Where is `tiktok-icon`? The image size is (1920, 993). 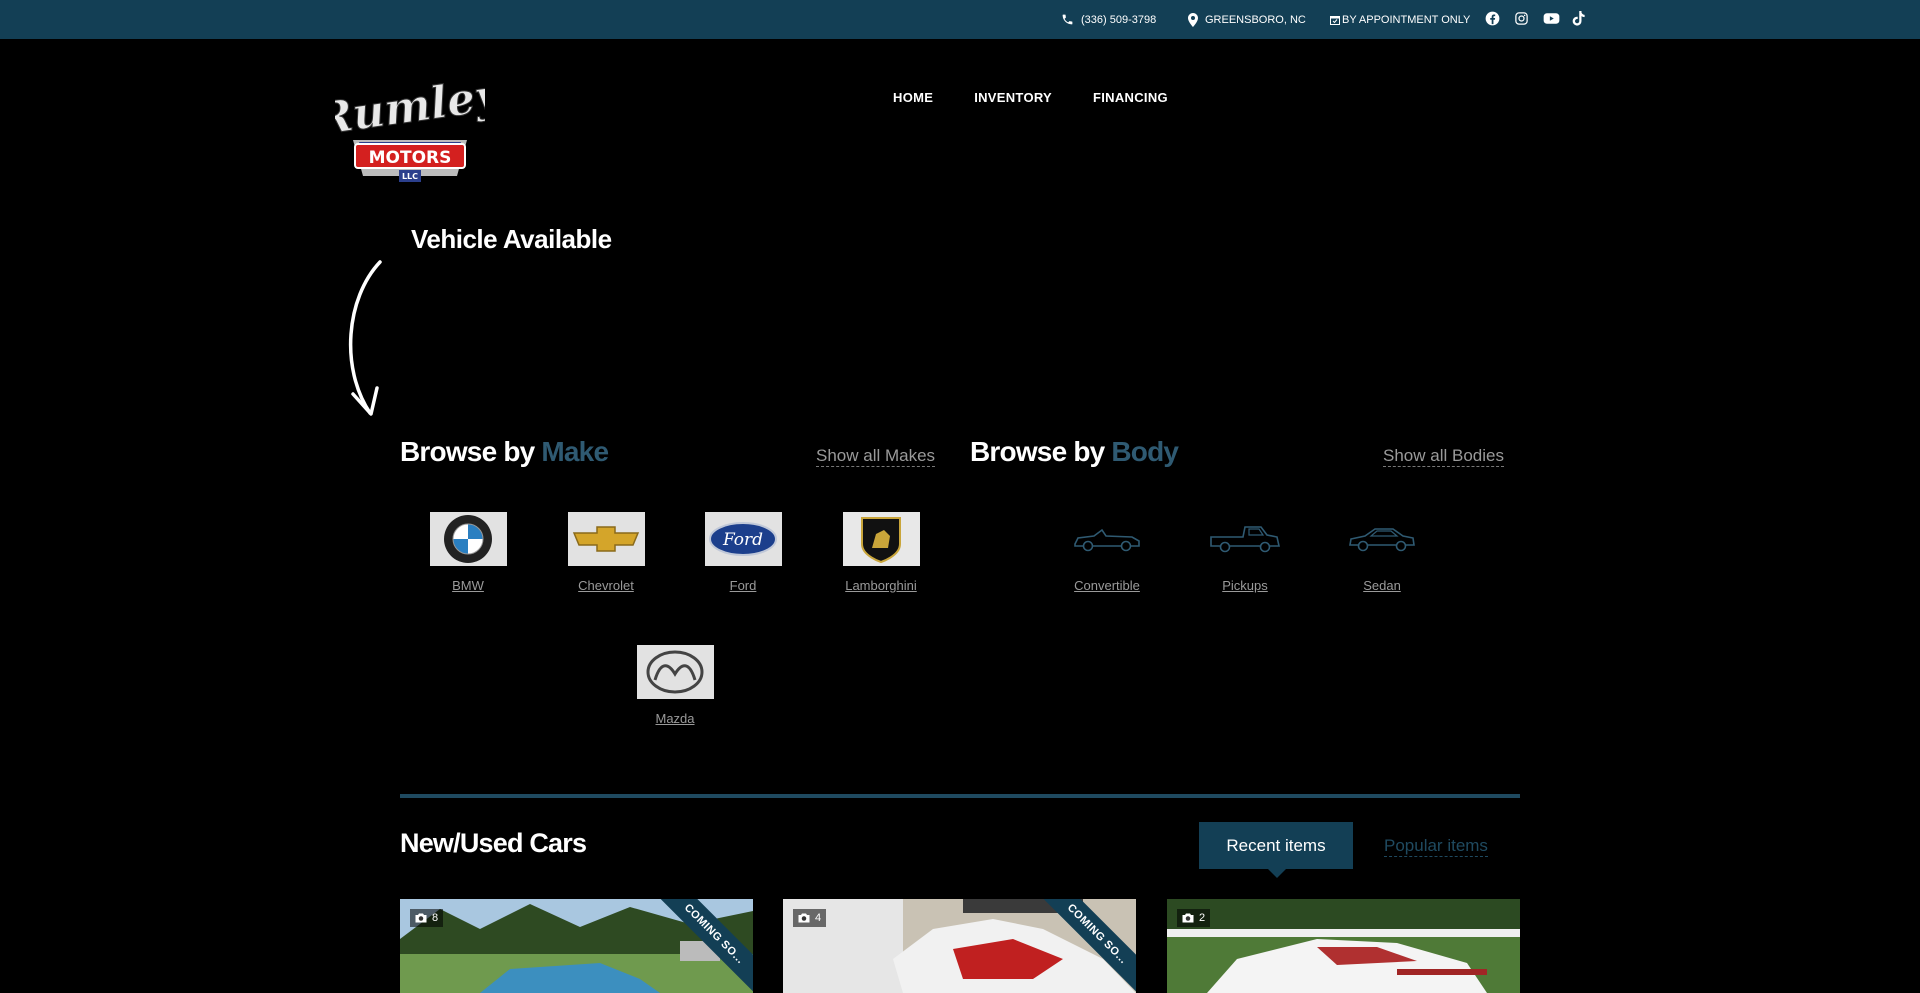
tiktok-icon is located at coordinates (1580, 19).